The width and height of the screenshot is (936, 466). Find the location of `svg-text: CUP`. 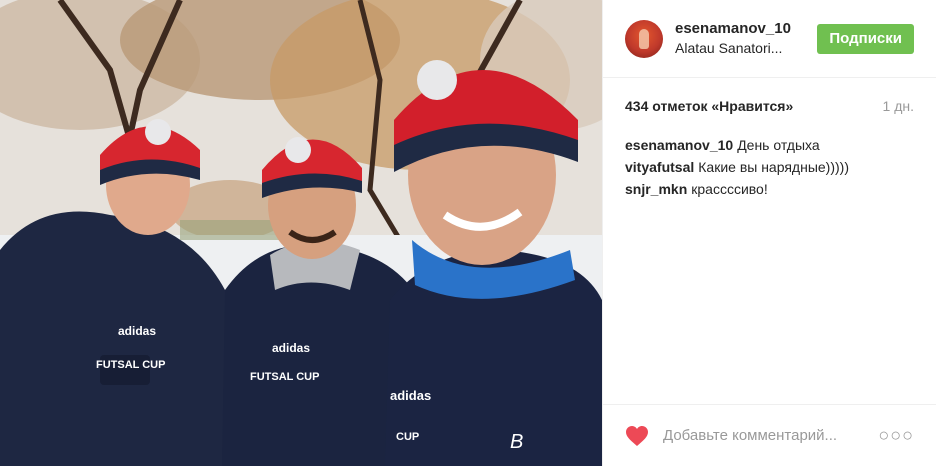

svg-text: CUP is located at coordinates (407, 437).